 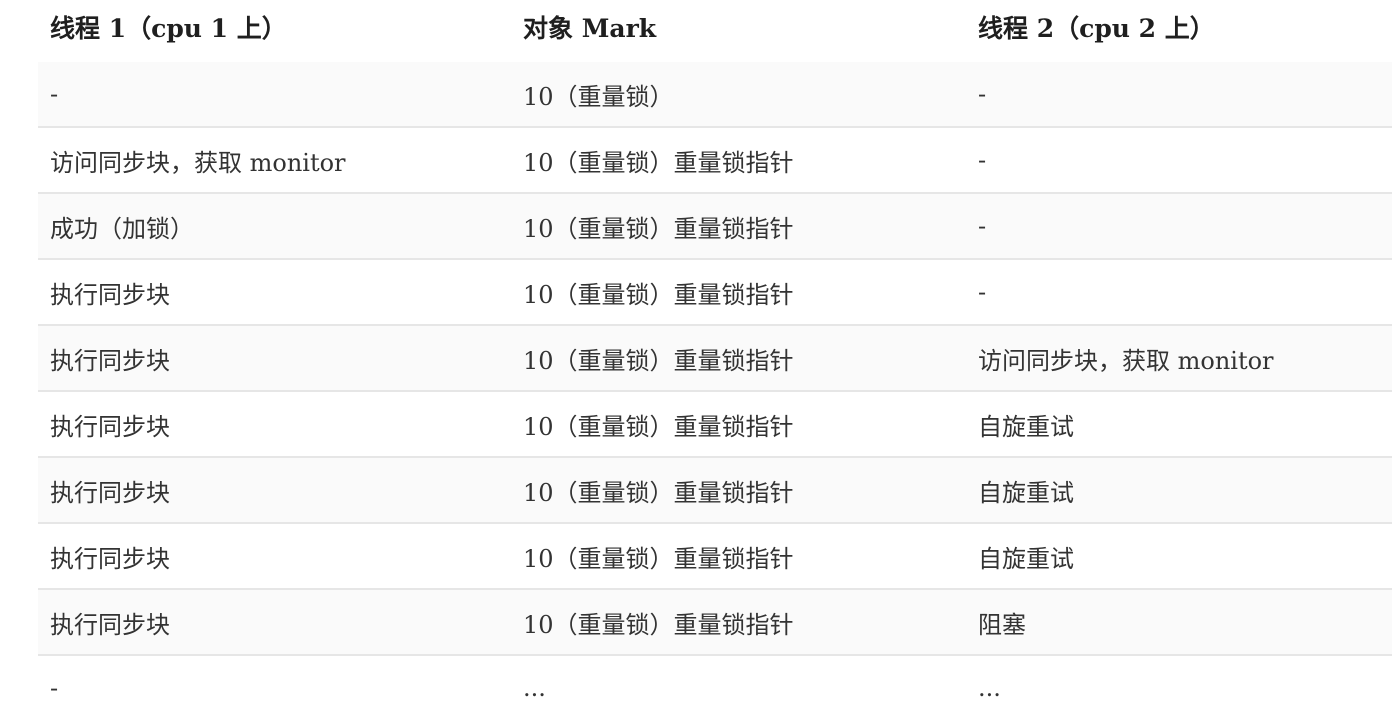 I want to click on cell-thread2: 访问同步块，获取 monitor, so click(x=1179, y=357).